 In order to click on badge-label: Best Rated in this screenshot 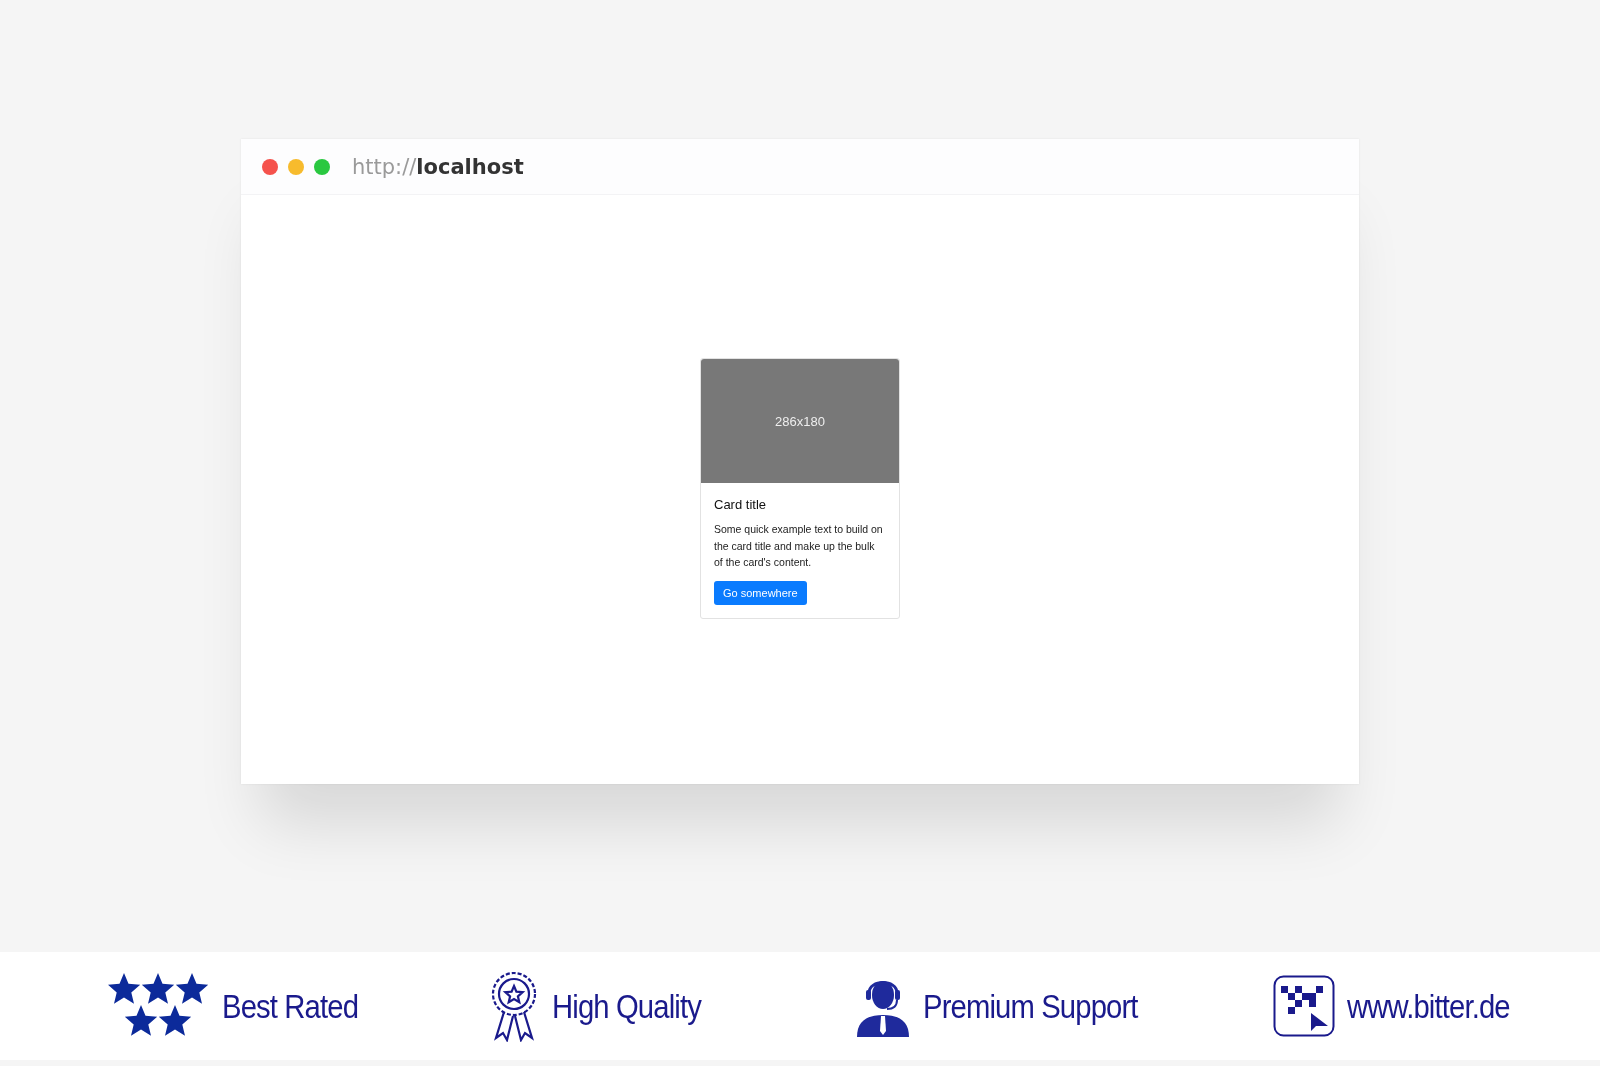, I will do `click(290, 1006)`.